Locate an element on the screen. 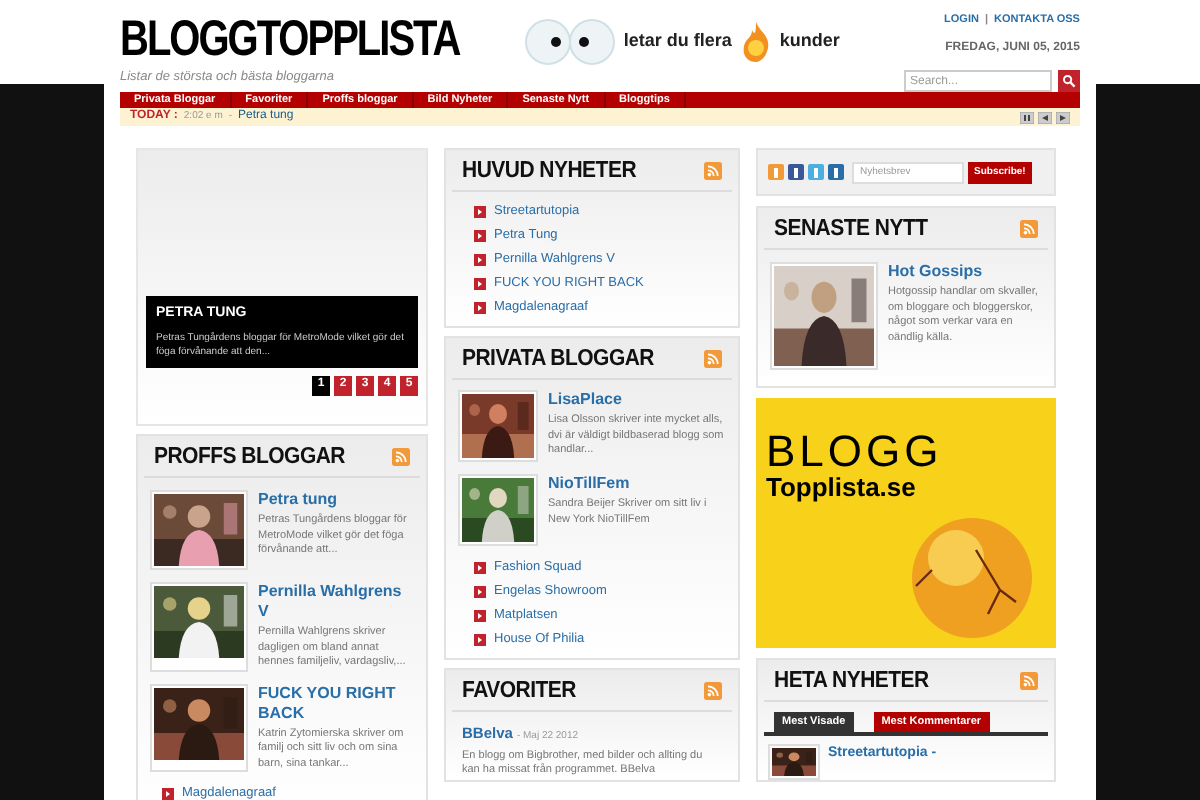 This screenshot has height=800, width=1200. ad-text: letar du flera is located at coordinates (677, 41).